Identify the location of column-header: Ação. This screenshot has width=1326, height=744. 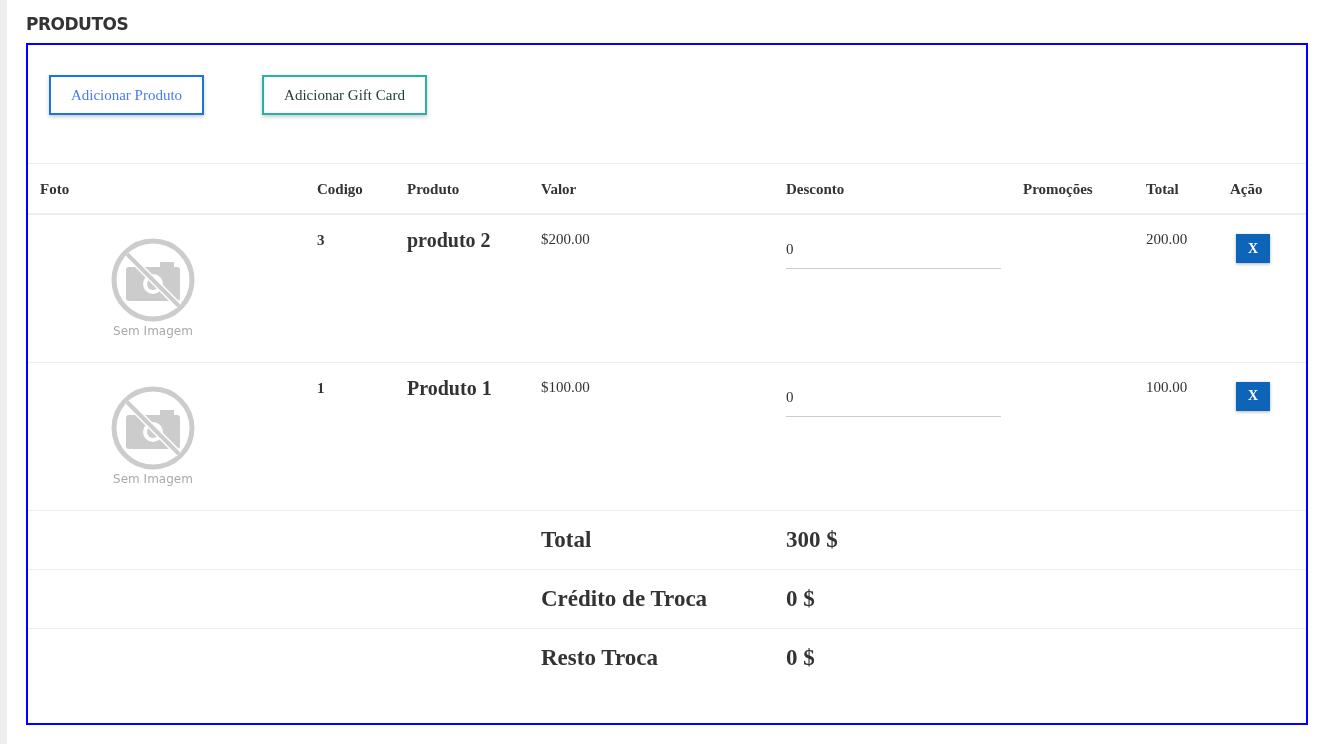
(1246, 188).